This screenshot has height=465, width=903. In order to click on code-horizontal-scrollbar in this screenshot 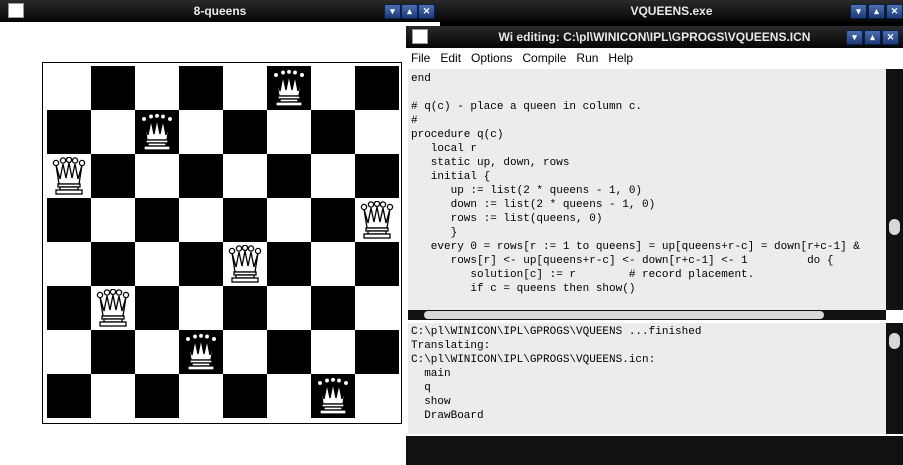, I will do `click(647, 315)`.